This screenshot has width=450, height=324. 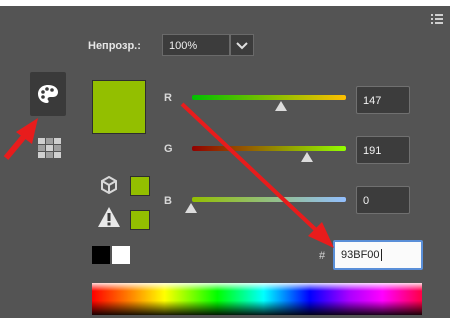 I want to click on gamut-color-swatch, so click(x=140, y=220).